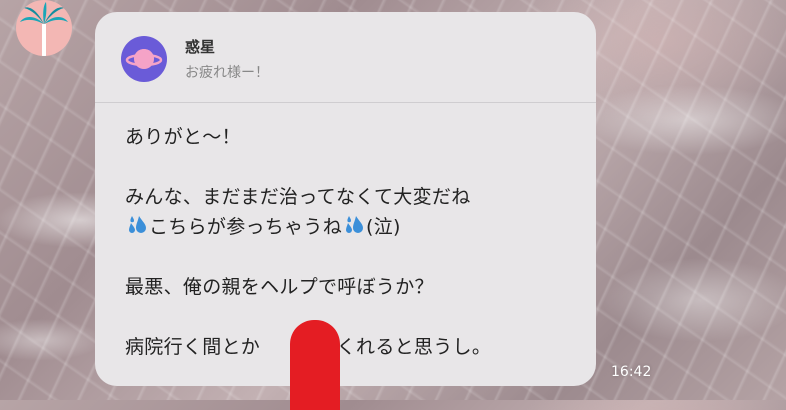 The width and height of the screenshot is (786, 410). I want to click on message-timestamp: 16:42, so click(631, 372).